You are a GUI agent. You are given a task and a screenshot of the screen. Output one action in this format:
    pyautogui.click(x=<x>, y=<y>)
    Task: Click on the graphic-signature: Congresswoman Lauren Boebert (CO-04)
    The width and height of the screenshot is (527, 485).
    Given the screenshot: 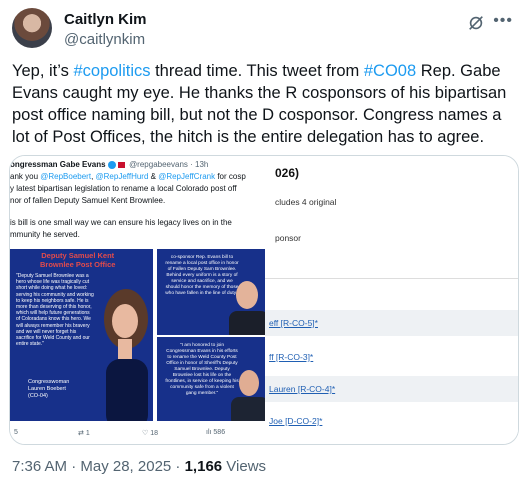 What is the action you would take?
    pyautogui.click(x=48, y=389)
    